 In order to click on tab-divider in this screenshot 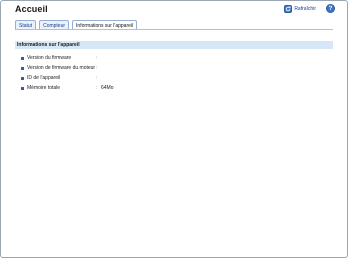, I will do `click(174, 29)`.